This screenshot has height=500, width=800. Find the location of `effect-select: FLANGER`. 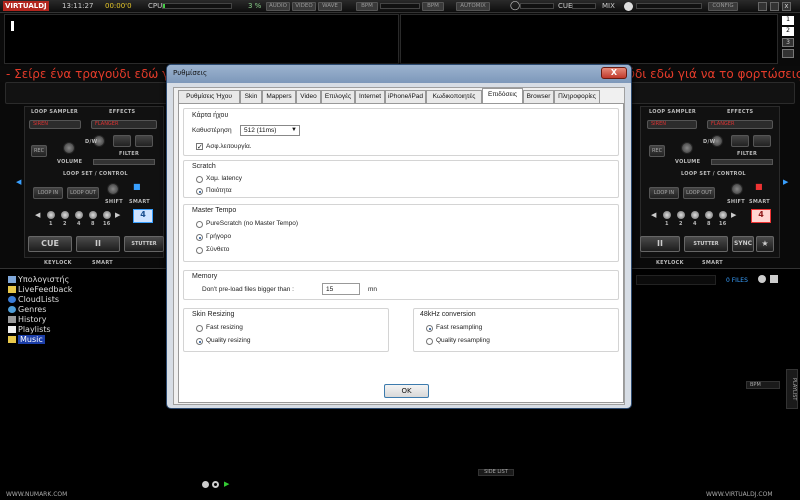

effect-select: FLANGER is located at coordinates (124, 124).